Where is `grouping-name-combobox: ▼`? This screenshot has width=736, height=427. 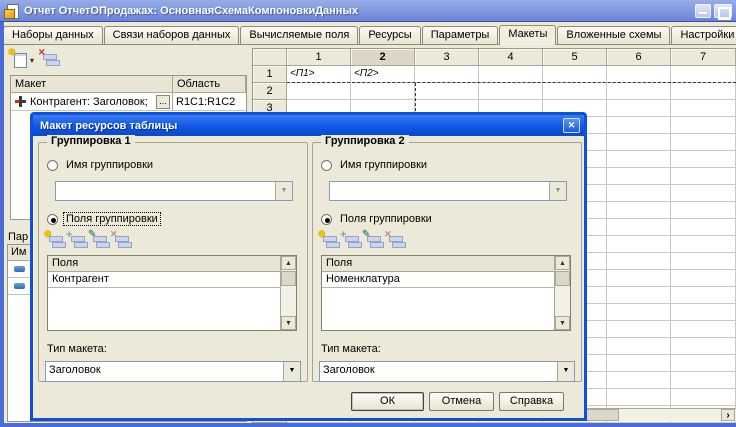
grouping-name-combobox: ▼ is located at coordinates (448, 191).